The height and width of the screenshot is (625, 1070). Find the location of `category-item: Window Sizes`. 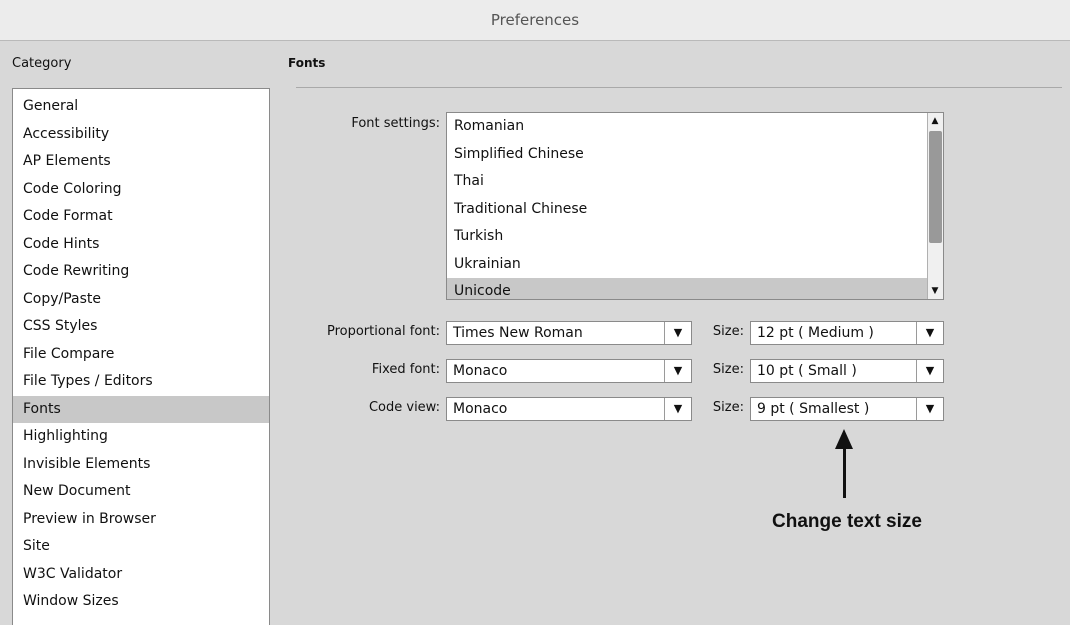

category-item: Window Sizes is located at coordinates (141, 602).